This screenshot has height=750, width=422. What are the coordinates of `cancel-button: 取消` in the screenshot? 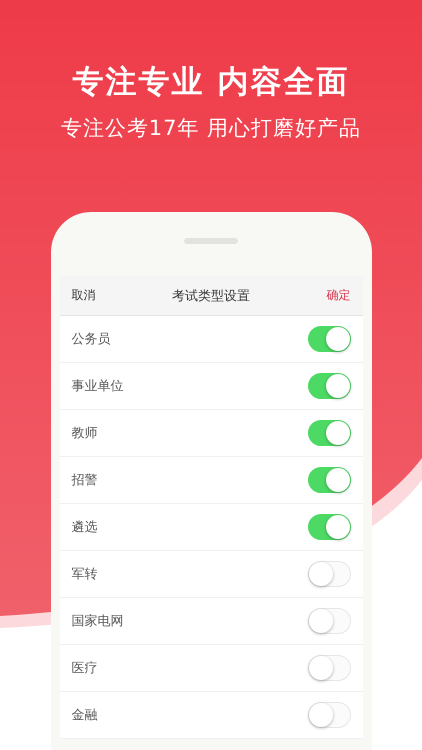 It's located at (84, 295).